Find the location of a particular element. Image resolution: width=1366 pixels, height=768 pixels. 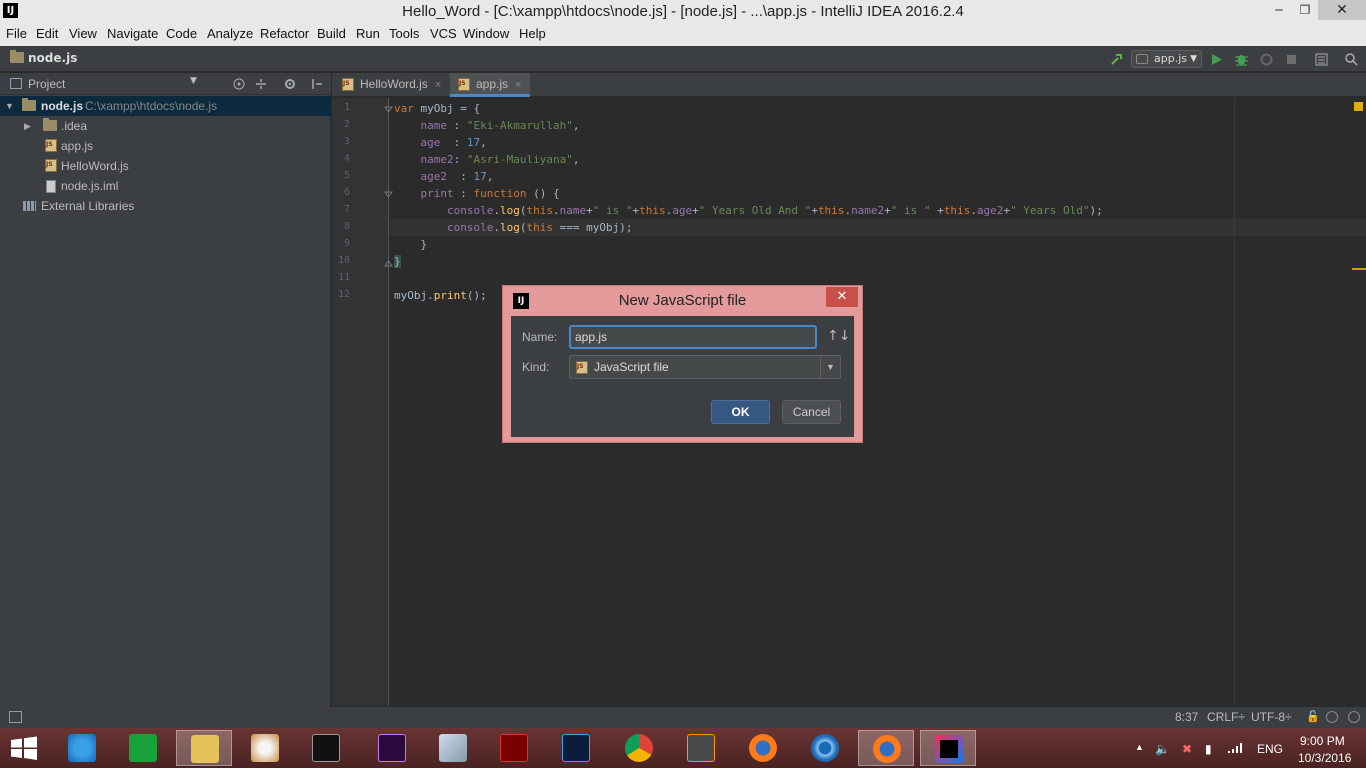

menu-view: View is located at coordinates (83, 33).